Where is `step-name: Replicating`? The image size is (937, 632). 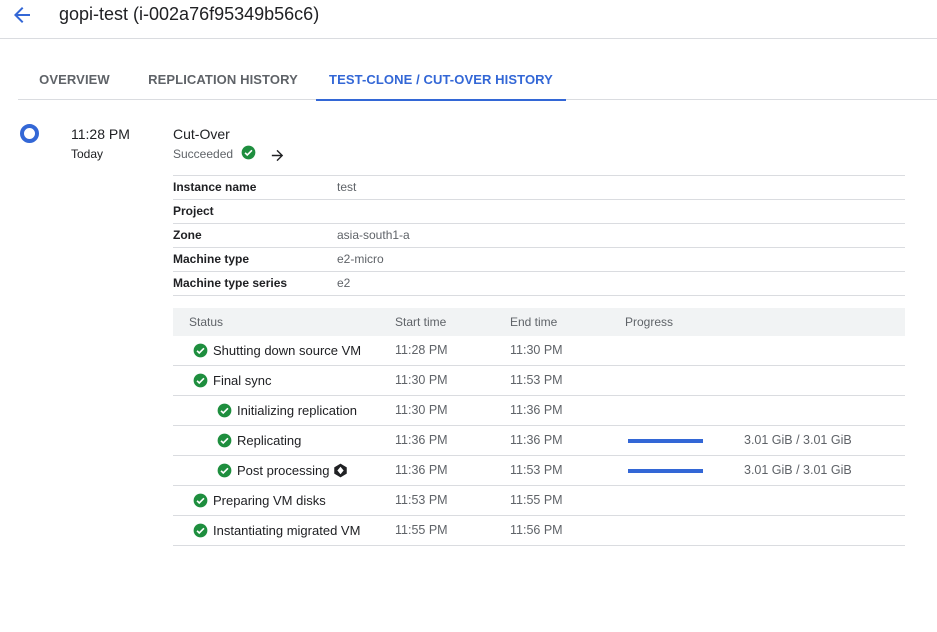 step-name: Replicating is located at coordinates (269, 440).